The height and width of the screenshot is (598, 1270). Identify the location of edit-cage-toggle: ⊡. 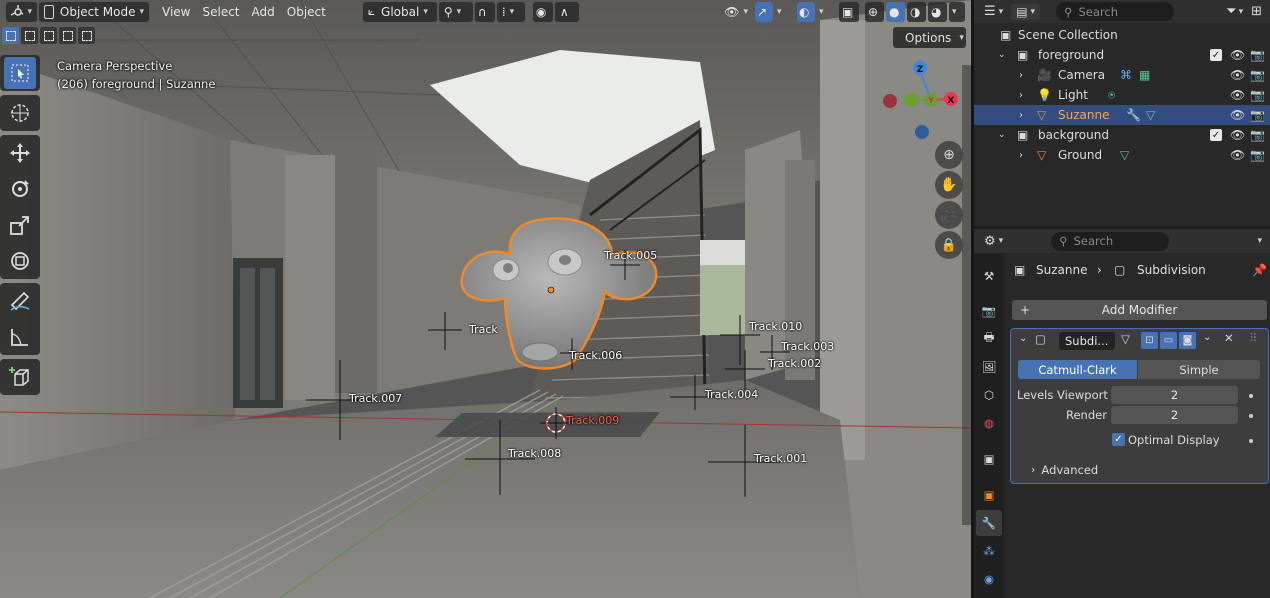
(1149, 340).